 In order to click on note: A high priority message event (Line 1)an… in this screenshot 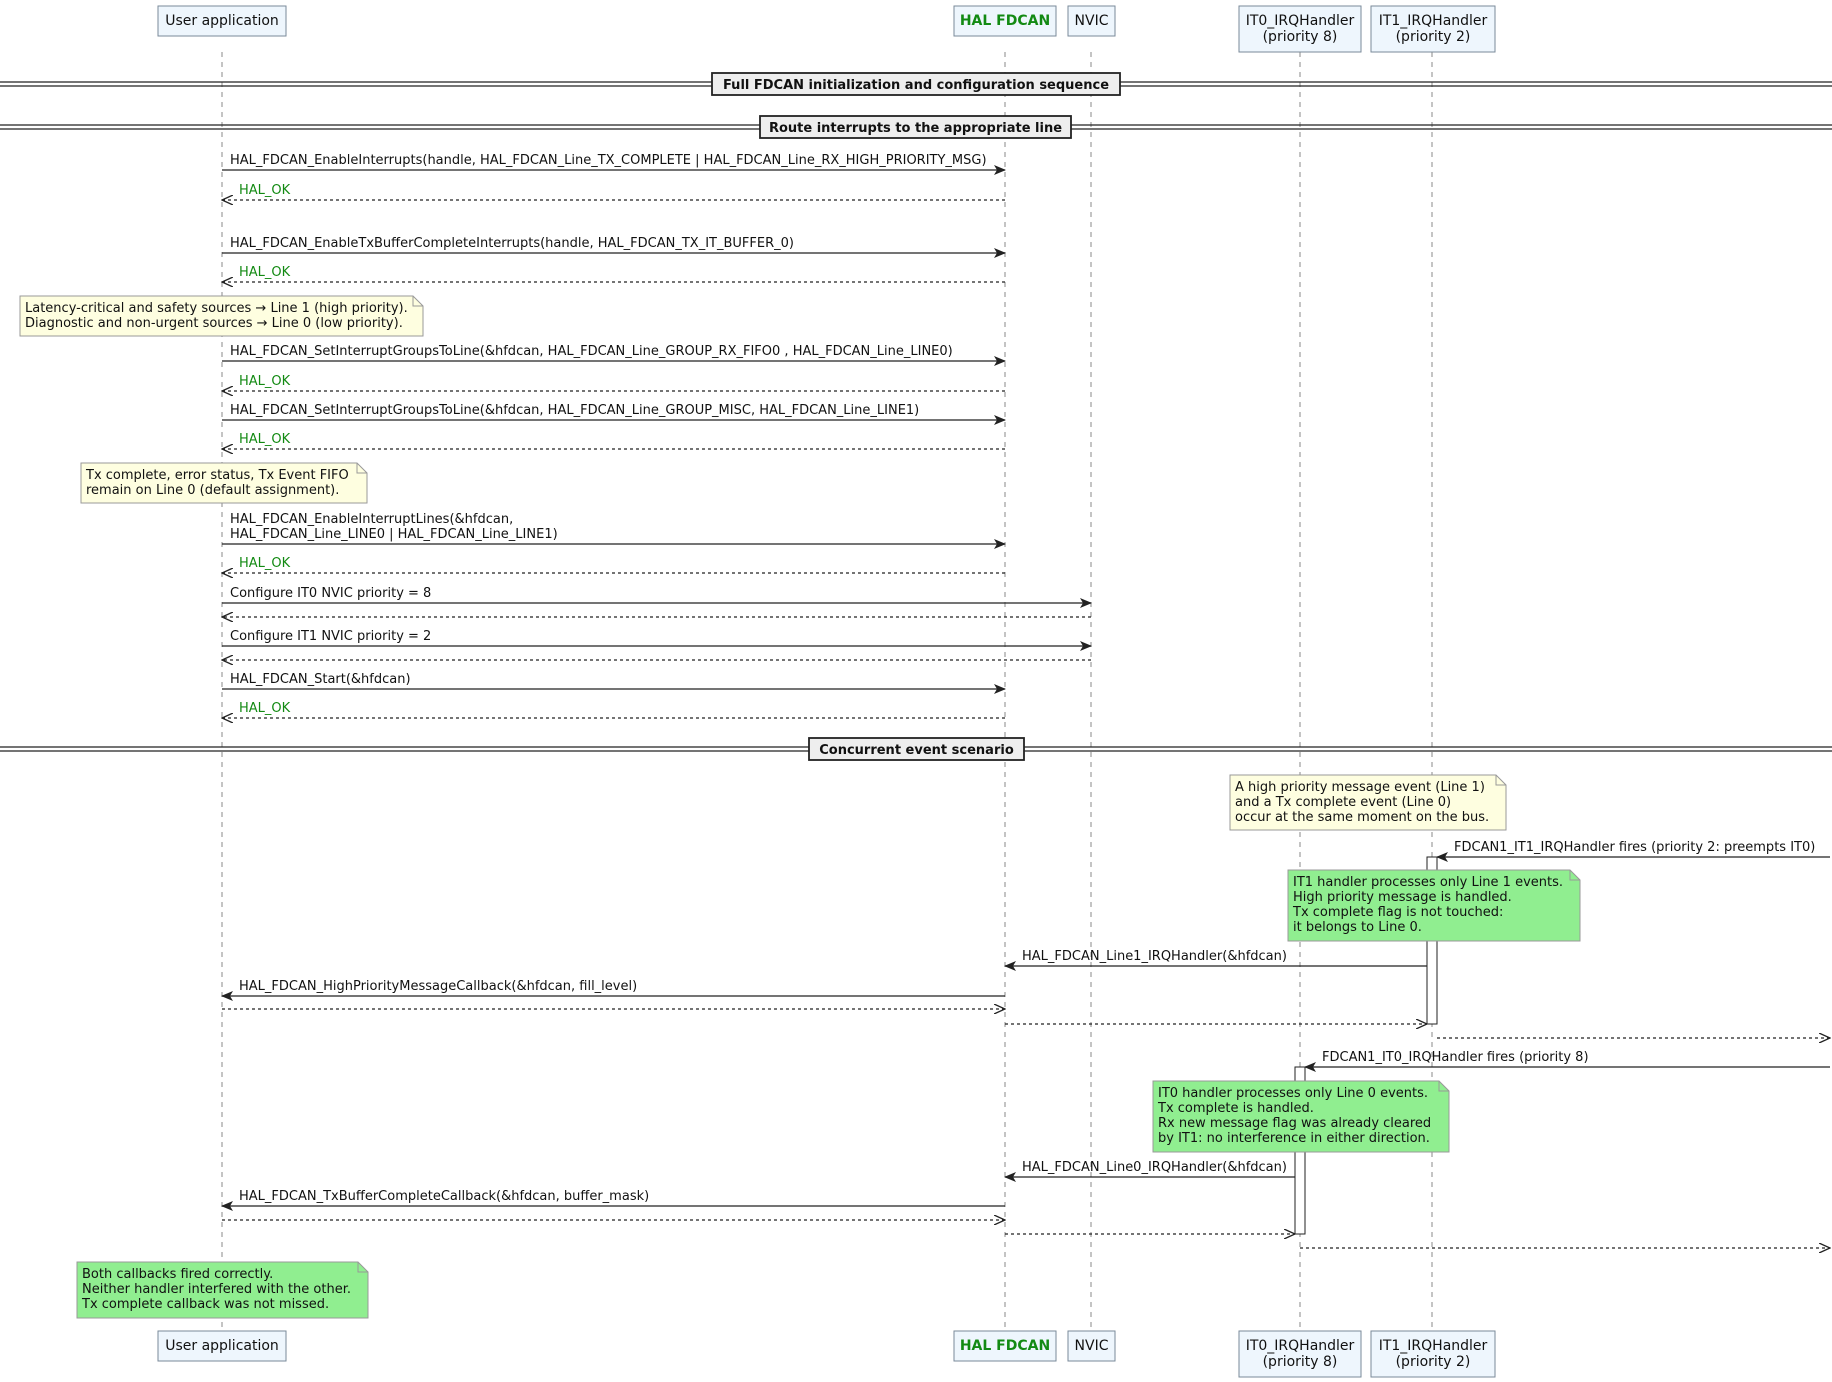, I will do `click(1368, 802)`.